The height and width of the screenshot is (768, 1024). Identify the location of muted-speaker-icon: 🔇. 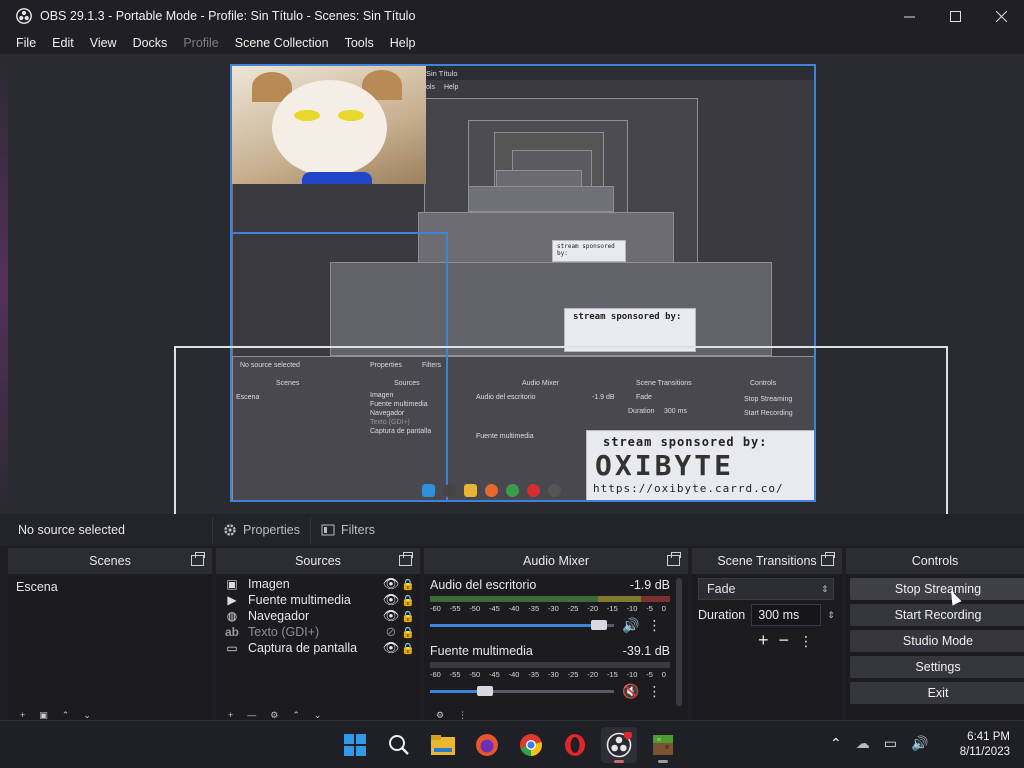
(630, 691).